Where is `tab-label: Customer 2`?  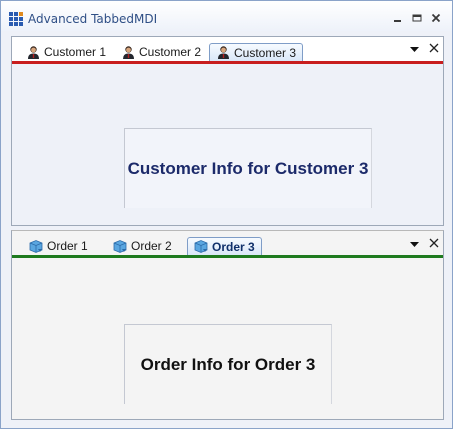 tab-label: Customer 2 is located at coordinates (170, 52).